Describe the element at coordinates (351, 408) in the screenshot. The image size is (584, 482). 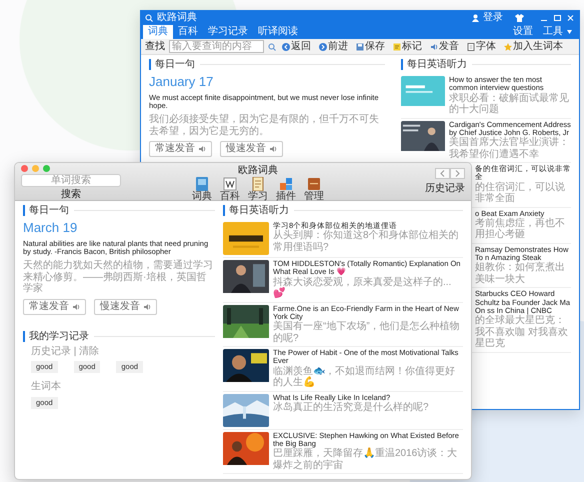
I see `article-summary: 冰岛真正的生活究竟是什么样的呢?` at that location.